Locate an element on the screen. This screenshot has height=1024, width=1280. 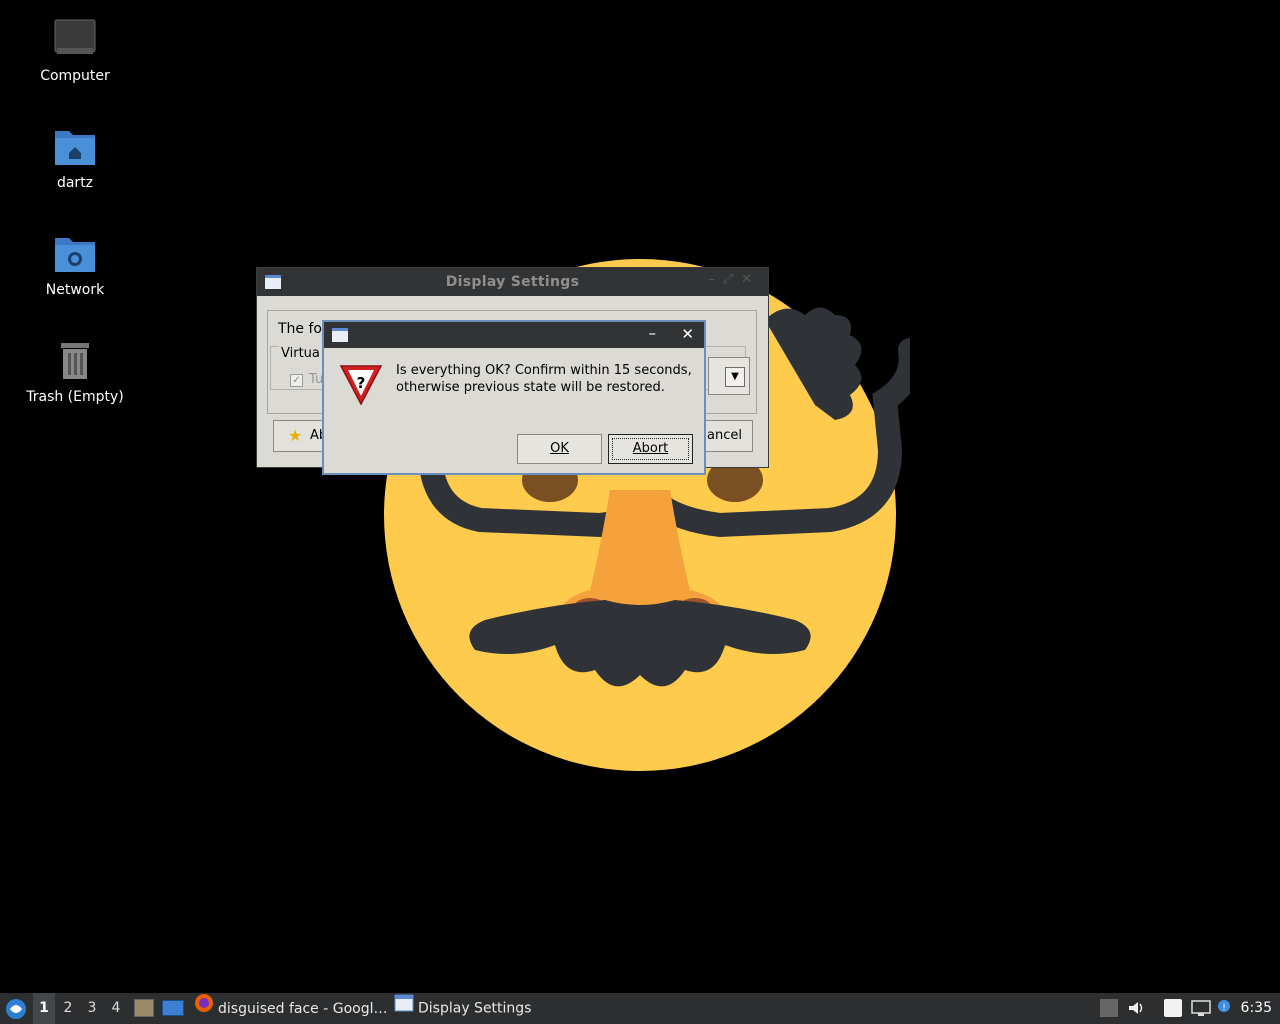
show-desktop-icon is located at coordinates (173, 1008).